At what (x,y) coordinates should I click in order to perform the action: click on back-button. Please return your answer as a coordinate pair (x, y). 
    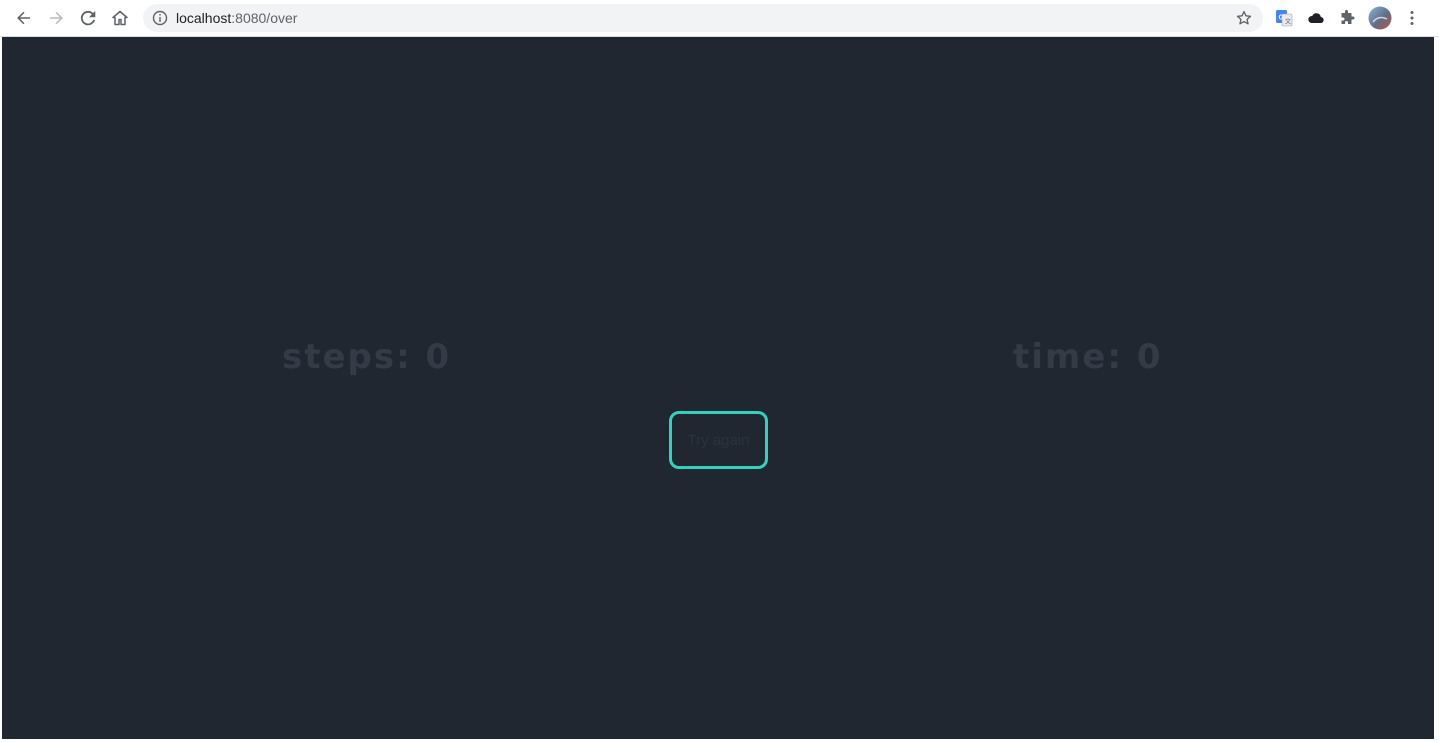
    Looking at the image, I should click on (24, 18).